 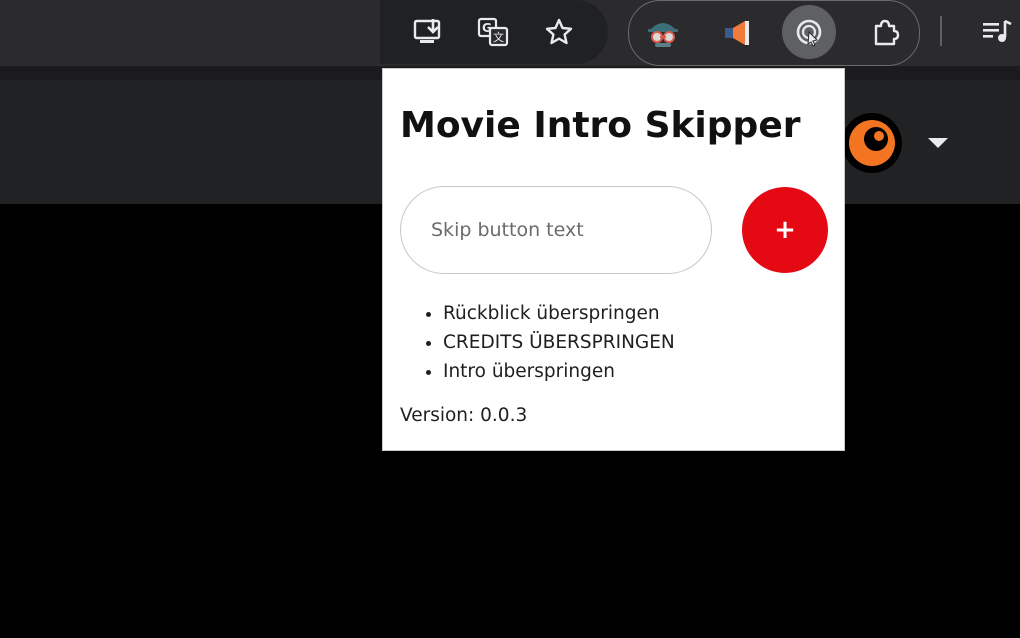 I want to click on movie-intro-skipper-extension-icon, so click(x=809, y=32).